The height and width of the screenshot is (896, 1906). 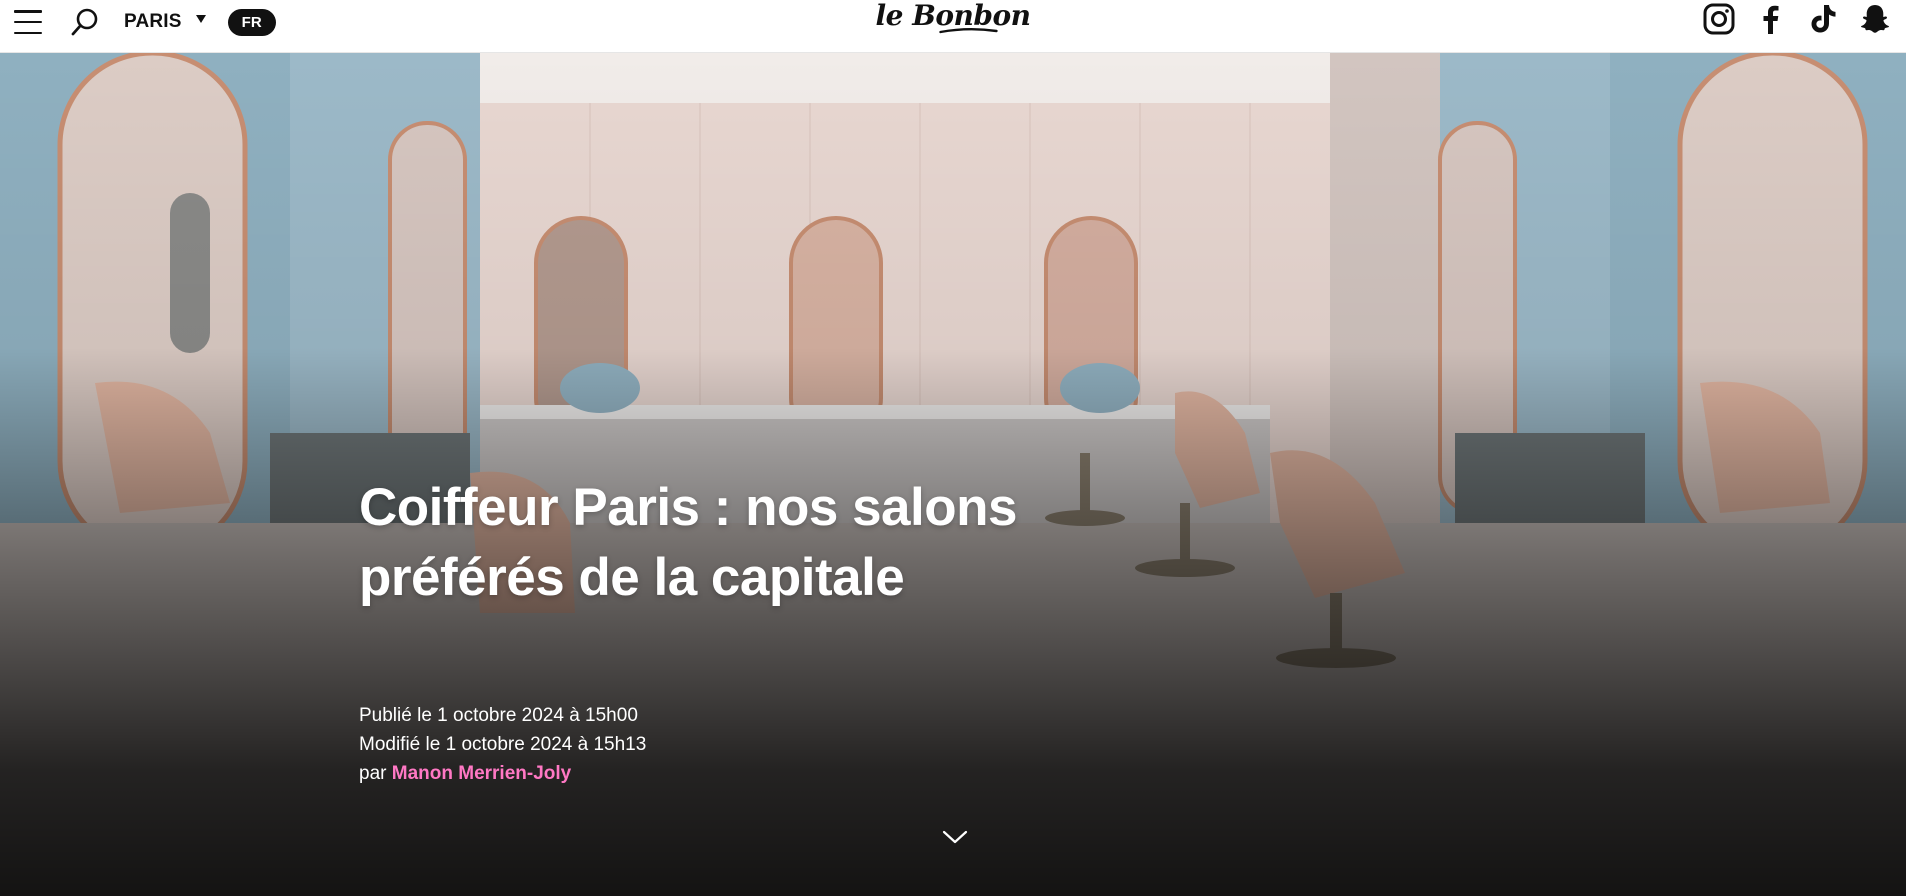 I want to click on header-left-group: PARIS FR, so click(x=145, y=22).